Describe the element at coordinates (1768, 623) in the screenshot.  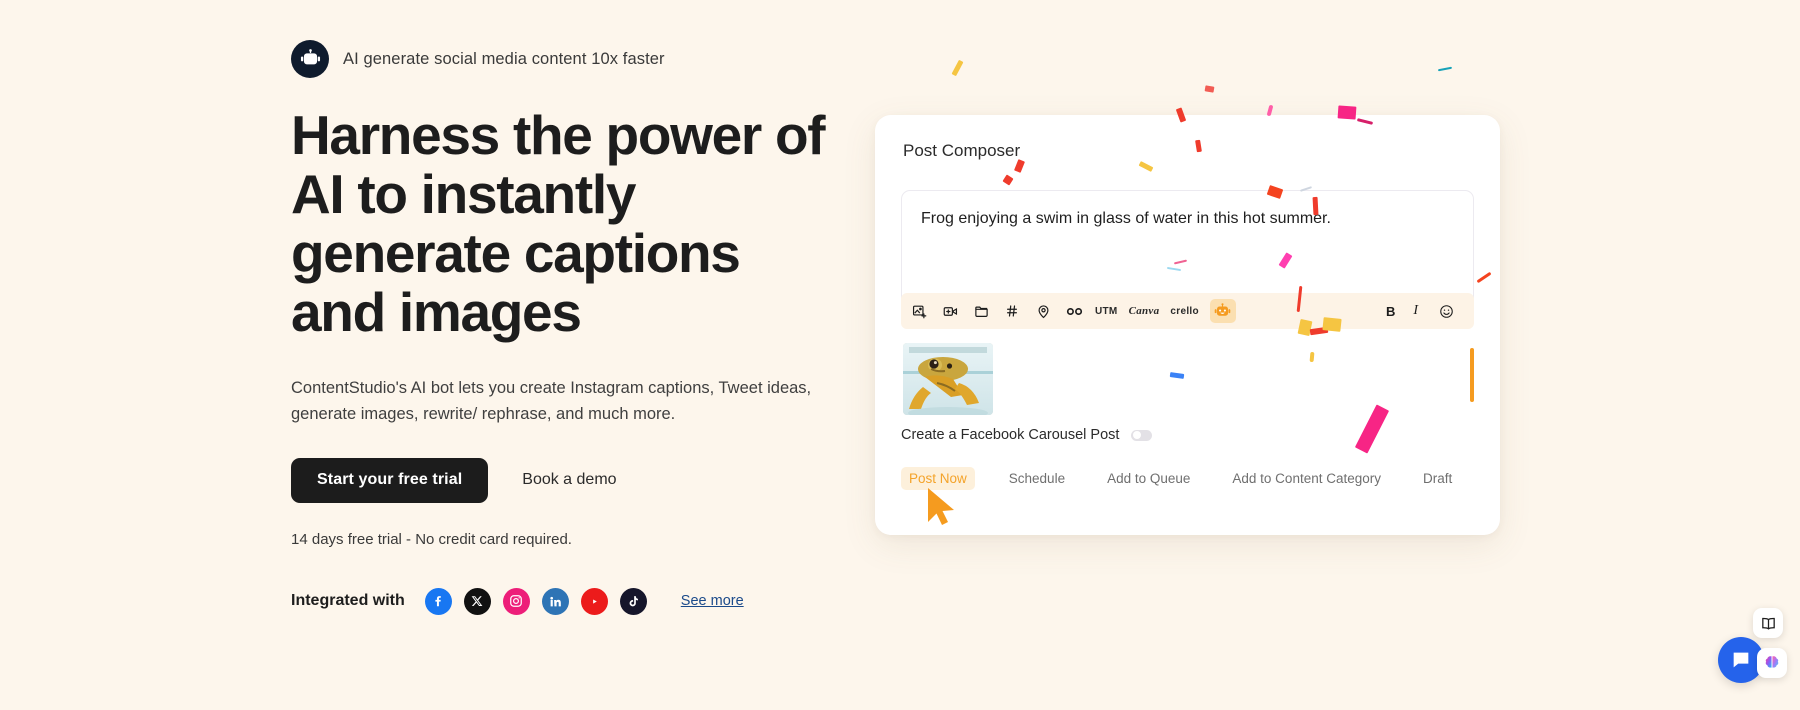
I see `docs-widget` at that location.